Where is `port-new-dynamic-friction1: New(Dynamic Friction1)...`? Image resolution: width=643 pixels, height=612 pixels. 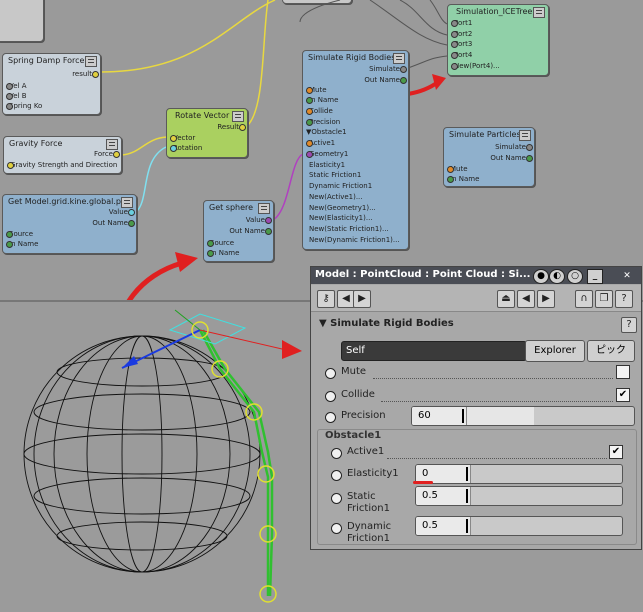
port-new-dynamic-friction1: New(Dynamic Friction1)... is located at coordinates (354, 240).